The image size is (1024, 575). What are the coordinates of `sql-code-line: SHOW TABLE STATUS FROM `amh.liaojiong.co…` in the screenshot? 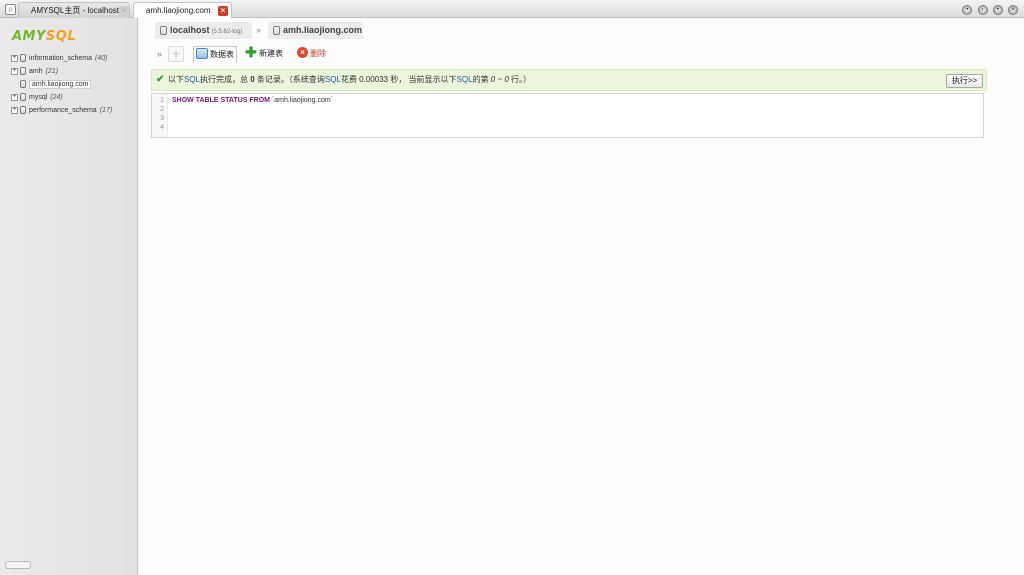 It's located at (252, 100).